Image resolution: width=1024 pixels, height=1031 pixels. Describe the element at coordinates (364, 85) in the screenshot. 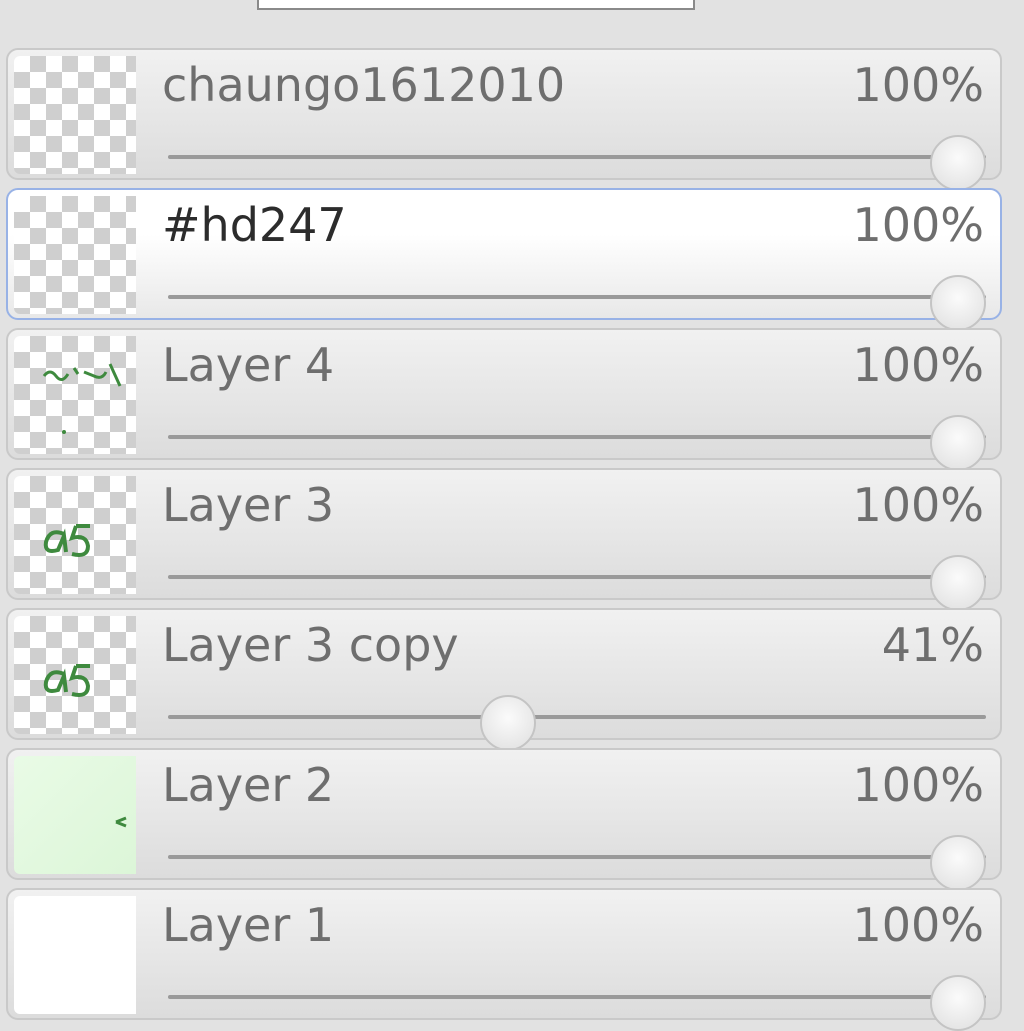

I see `layer-name: chaungo1612010` at that location.